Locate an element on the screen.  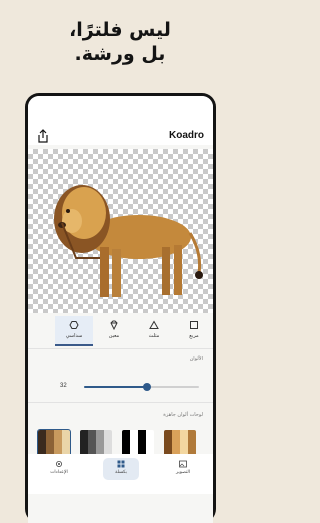
slider-fill is located at coordinates (116, 387).